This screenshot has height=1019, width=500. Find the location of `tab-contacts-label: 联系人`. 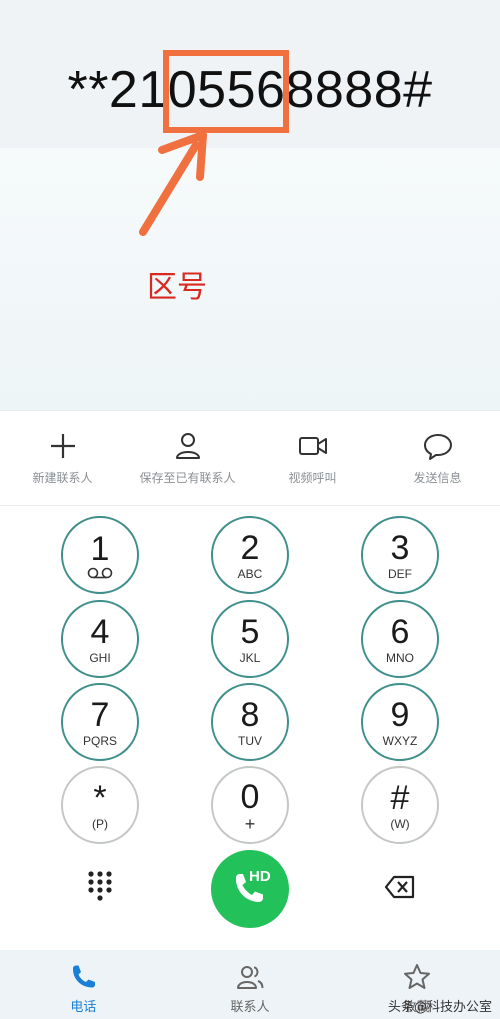

tab-contacts-label: 联系人 is located at coordinates (250, 1007).